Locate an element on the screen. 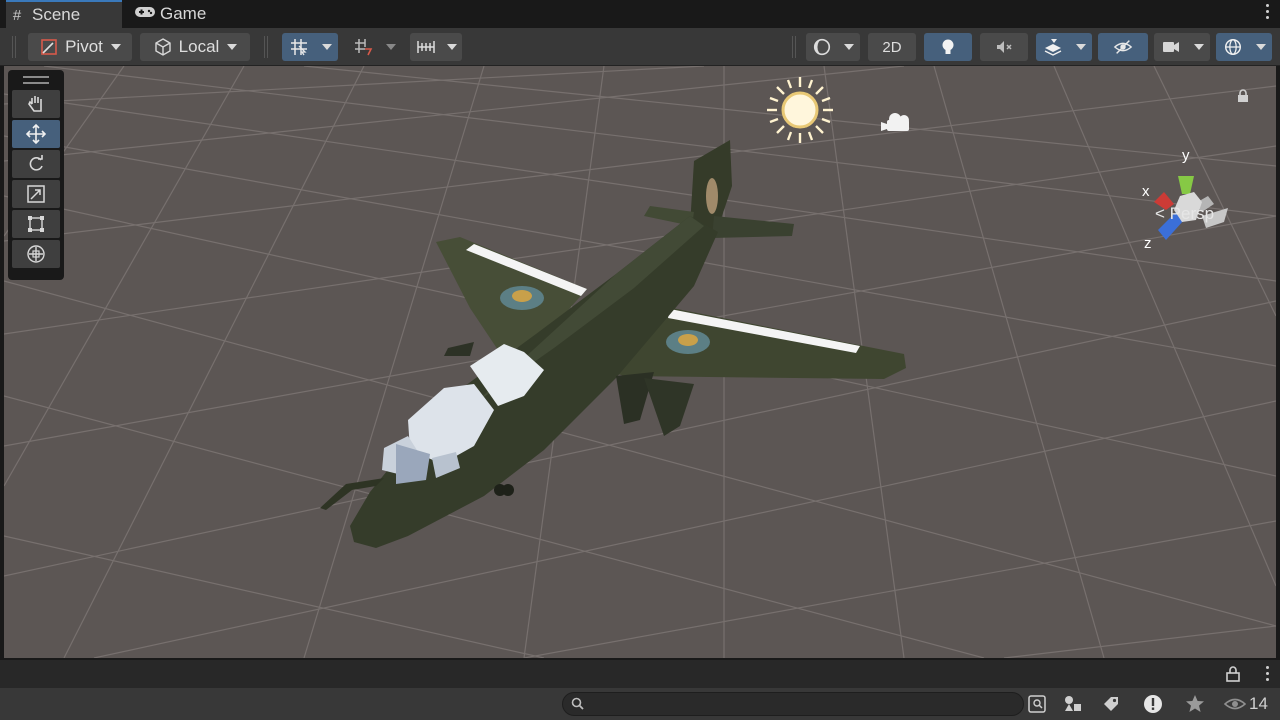 The width and height of the screenshot is (1280, 720). eye-slash-icon is located at coordinates (1123, 47).